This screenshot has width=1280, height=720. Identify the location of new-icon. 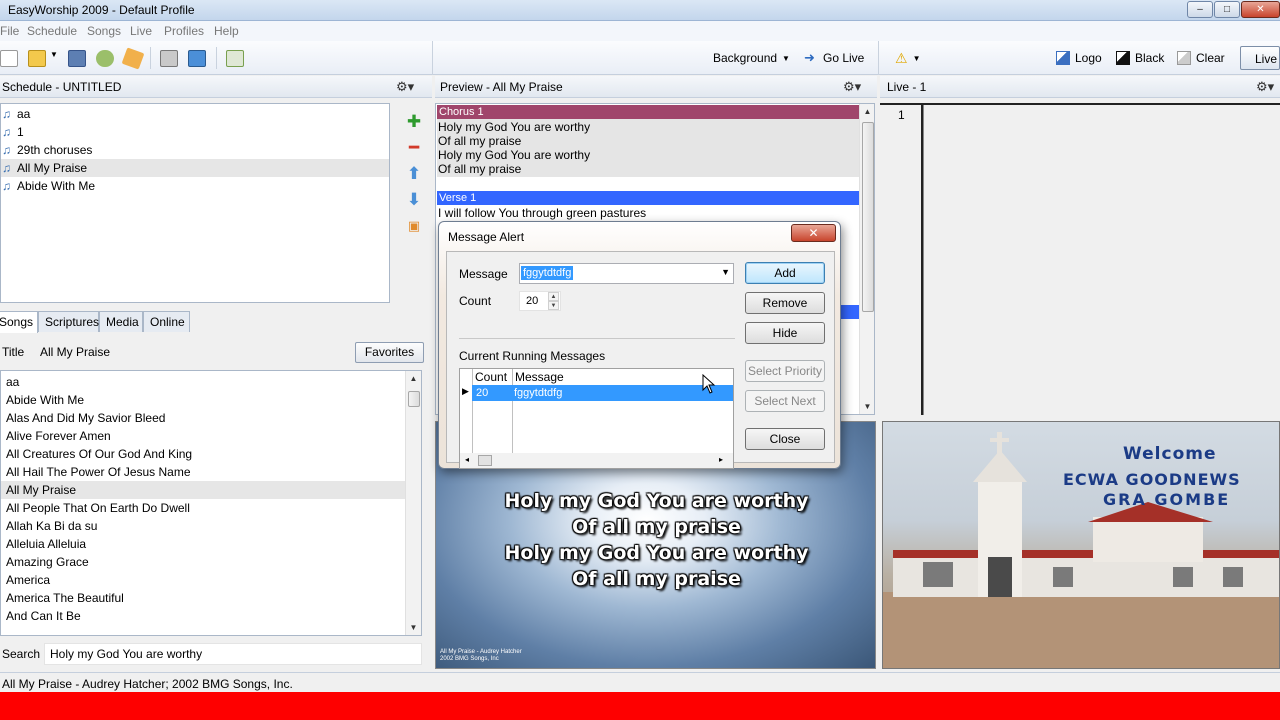
(9, 58).